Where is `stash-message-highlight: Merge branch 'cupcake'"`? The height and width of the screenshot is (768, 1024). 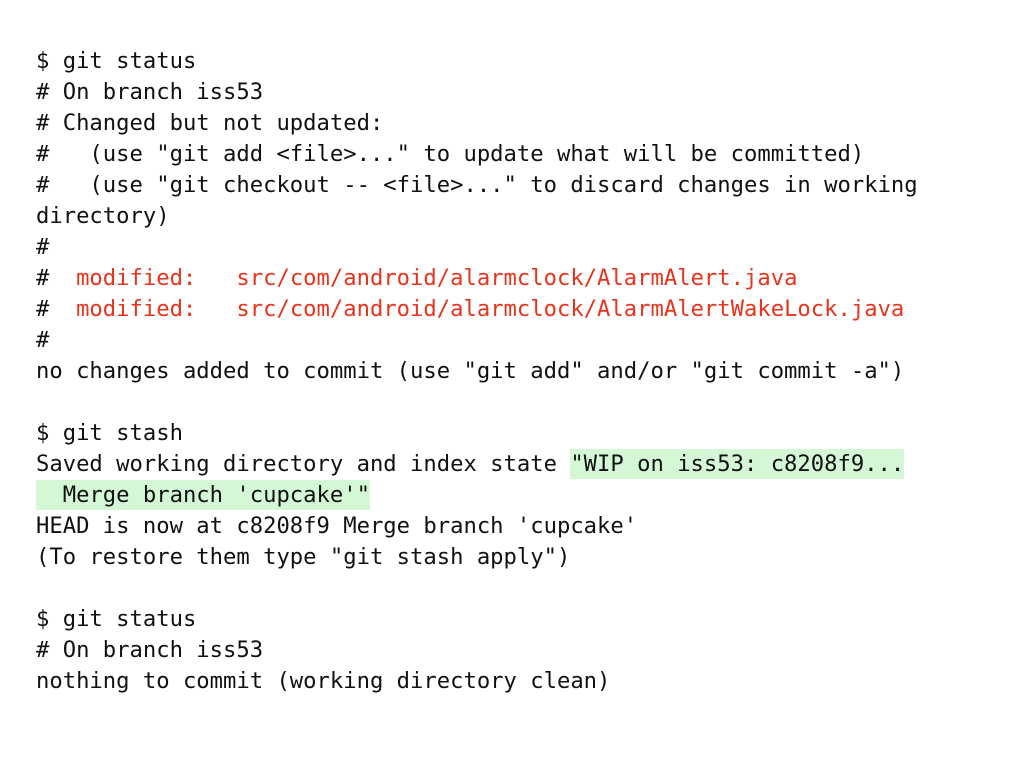
stash-message-highlight: Merge branch 'cupcake'" is located at coordinates (203, 495).